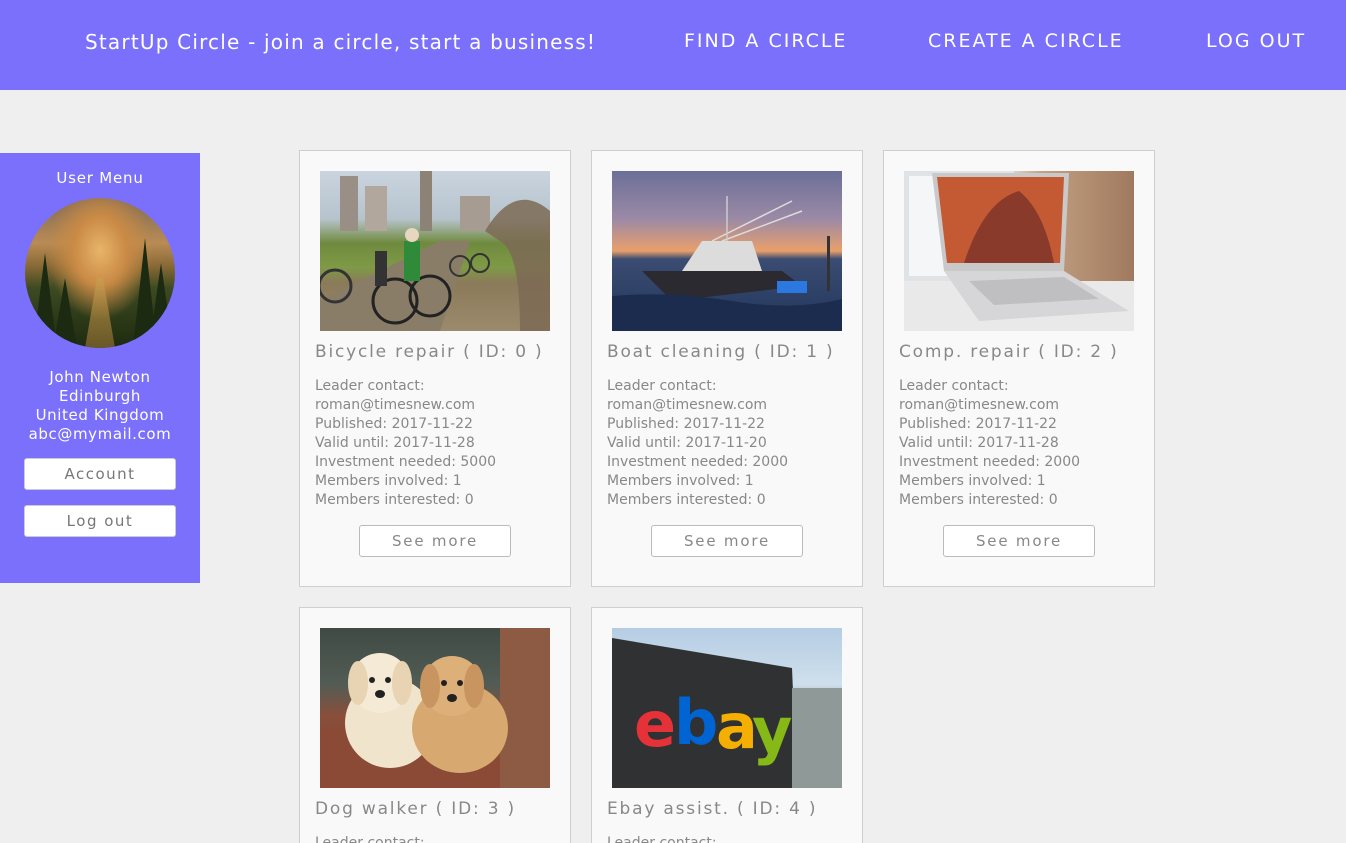  What do you see at coordinates (100, 377) in the screenshot?
I see `user-name: John Newton` at bounding box center [100, 377].